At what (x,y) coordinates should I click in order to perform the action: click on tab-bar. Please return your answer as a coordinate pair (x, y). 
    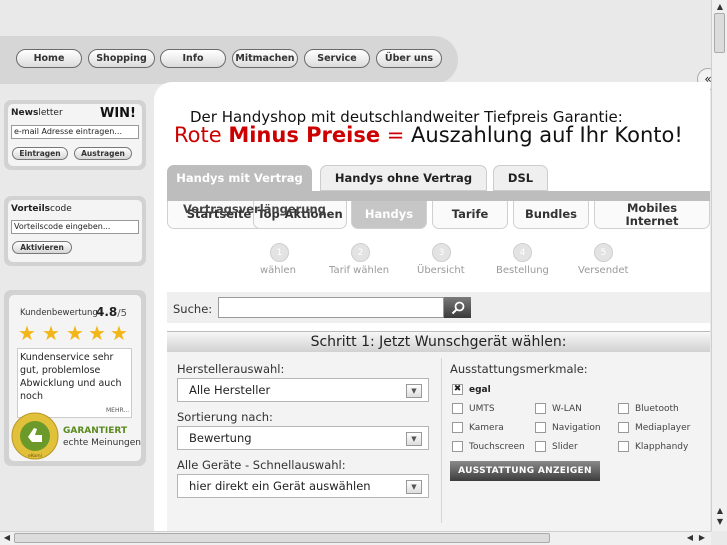
    Looking at the image, I should click on (438, 196).